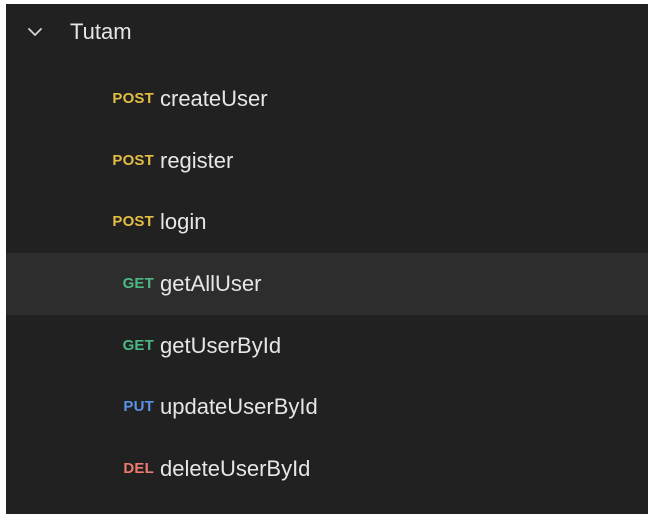  What do you see at coordinates (35, 32) in the screenshot?
I see `chevron-down-icon` at bounding box center [35, 32].